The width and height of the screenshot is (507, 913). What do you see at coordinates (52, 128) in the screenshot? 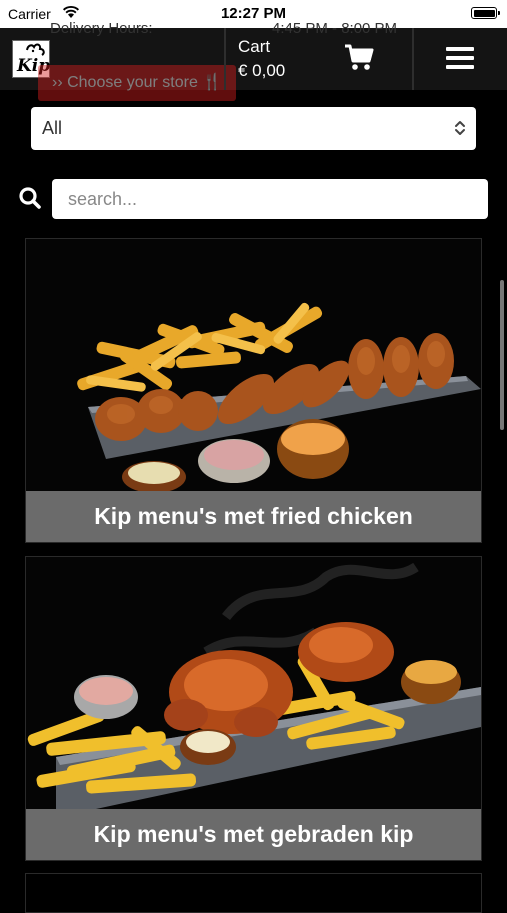
I see `selected-category: All` at bounding box center [52, 128].